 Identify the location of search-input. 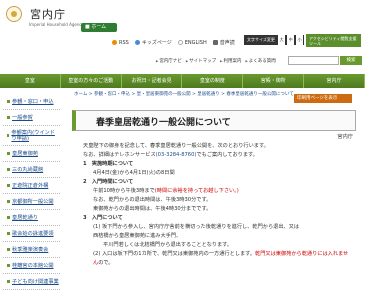
(313, 60).